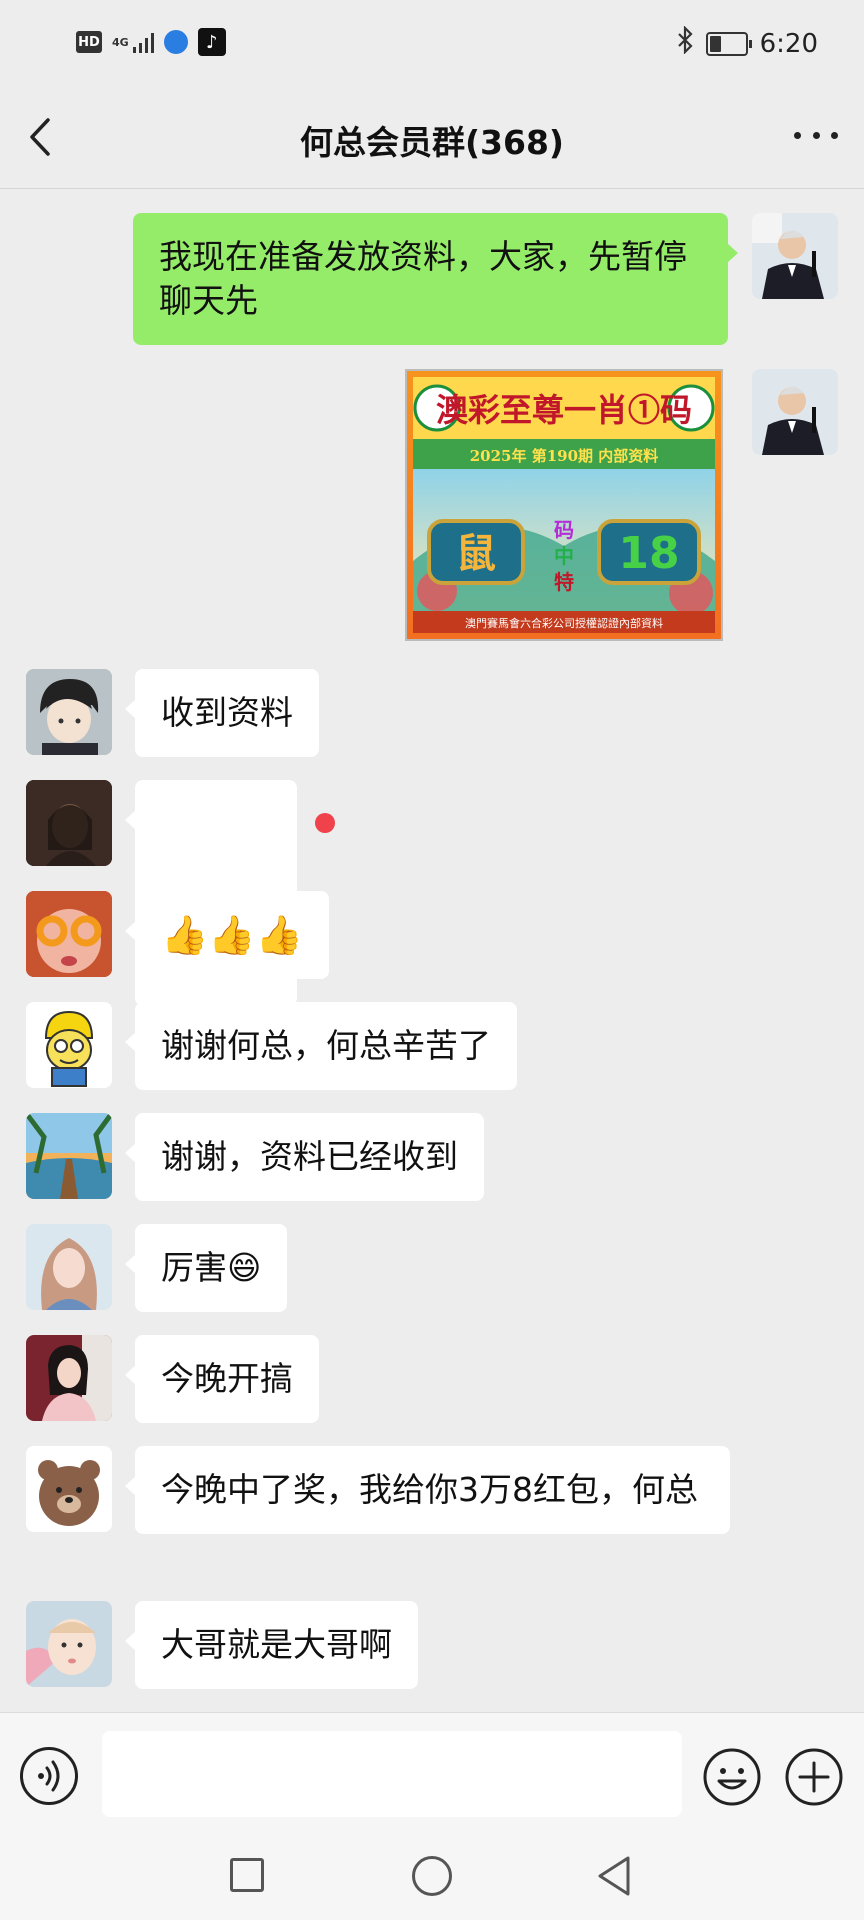 The height and width of the screenshot is (1920, 864). What do you see at coordinates (564, 530) in the screenshot?
I see `svg-text: 码` at bounding box center [564, 530].